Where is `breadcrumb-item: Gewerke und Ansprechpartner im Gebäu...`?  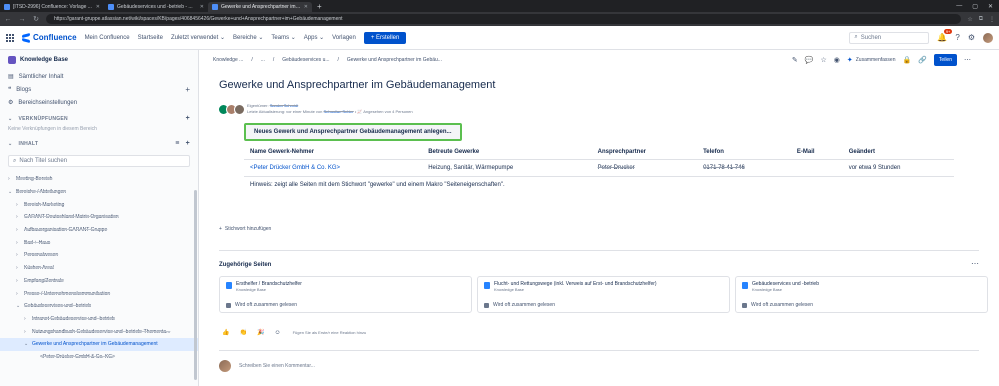
breadcrumb-item: Gewerke und Ansprechpartner im Gebäu... is located at coordinates (394, 60).